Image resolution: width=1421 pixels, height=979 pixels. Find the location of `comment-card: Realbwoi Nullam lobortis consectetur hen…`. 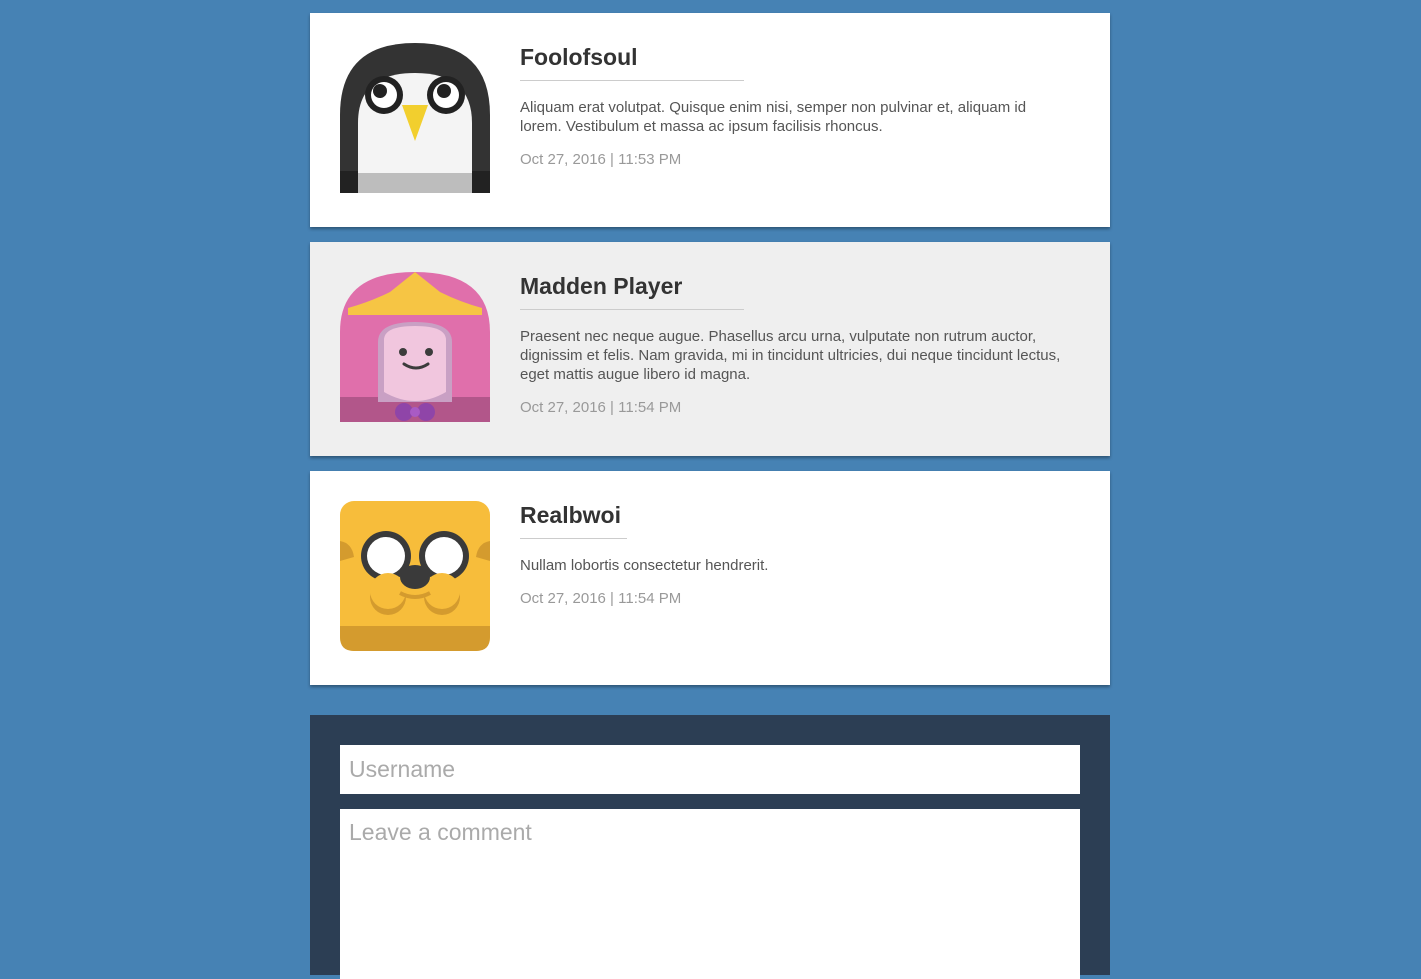

comment-card: Realbwoi Nullam lobortis consectetur hen… is located at coordinates (710, 578).